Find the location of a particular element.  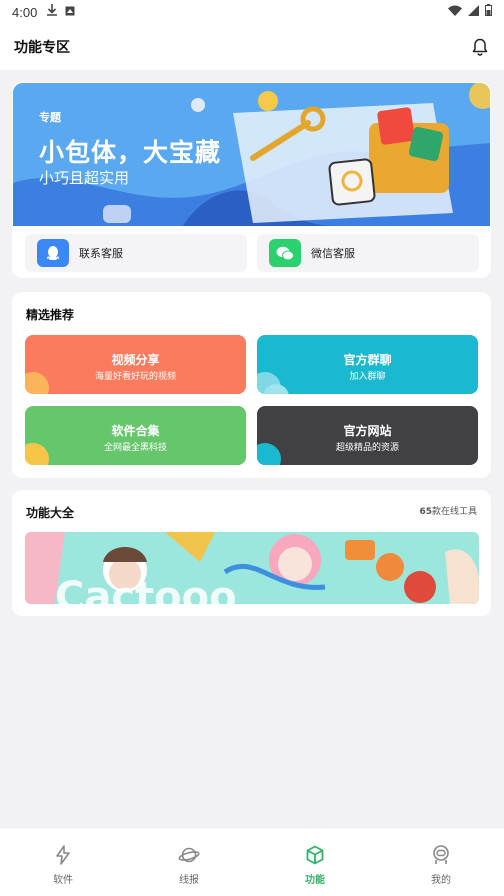

bottom-nav: 软件 线报 功能 我的 is located at coordinates (252, 861).